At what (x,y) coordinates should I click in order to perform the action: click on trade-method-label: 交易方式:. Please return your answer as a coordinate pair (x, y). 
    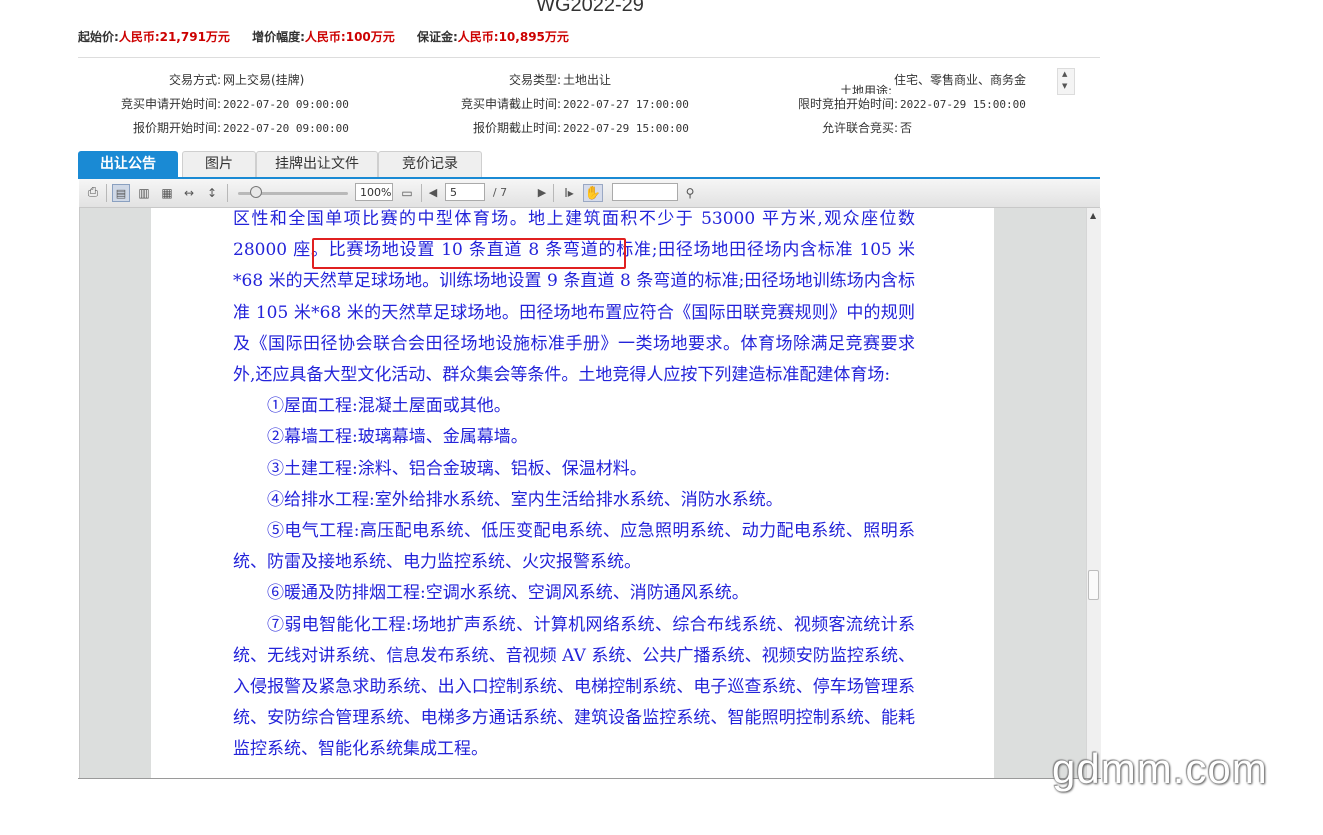
    Looking at the image, I should click on (194, 80).